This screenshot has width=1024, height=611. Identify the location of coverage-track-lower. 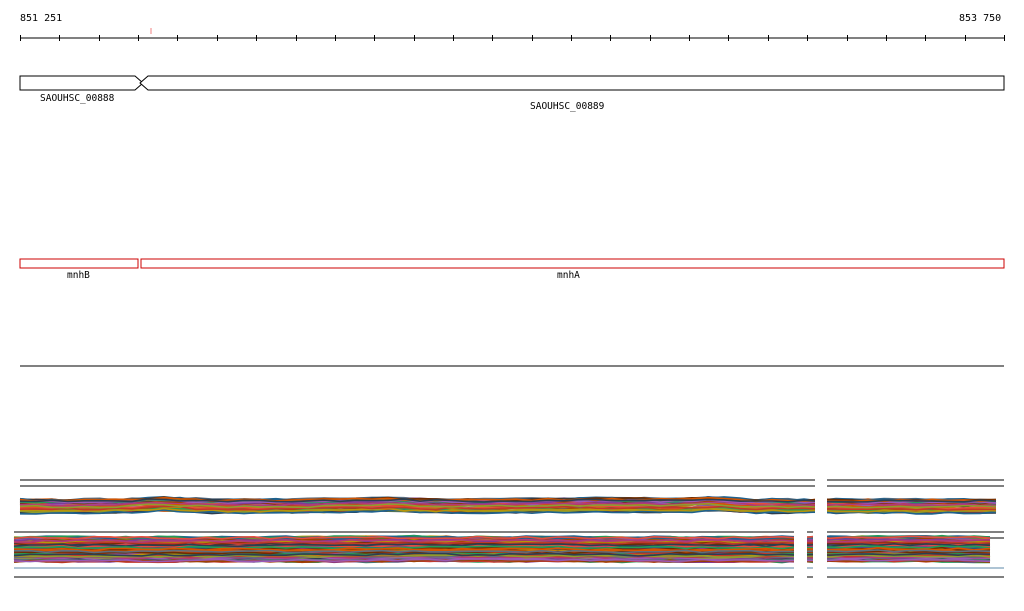
(508, 554).